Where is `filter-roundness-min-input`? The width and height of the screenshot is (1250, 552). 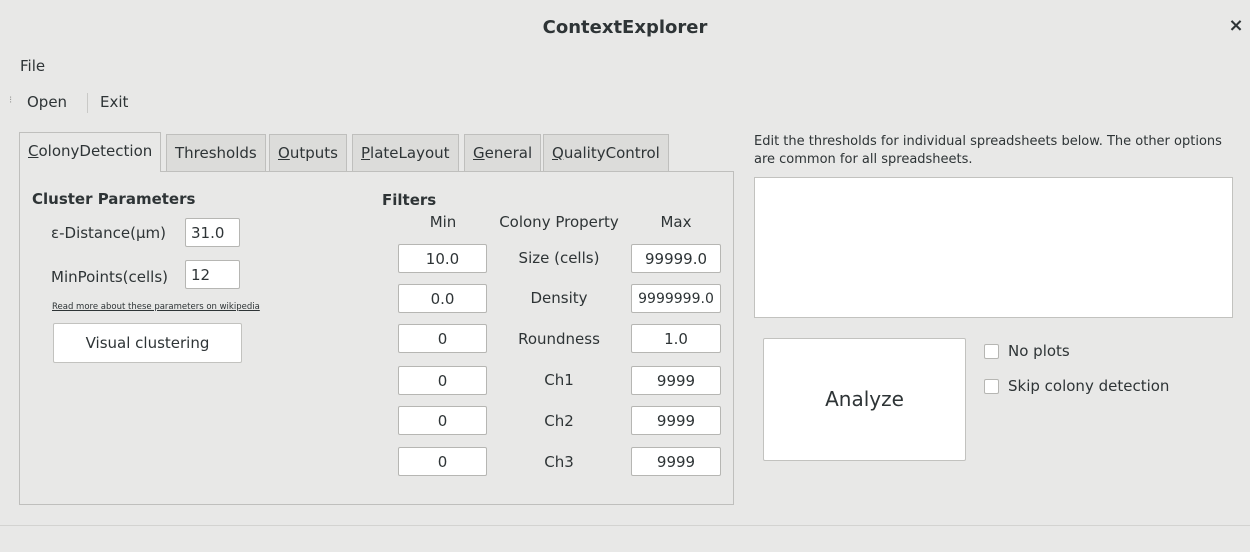
filter-roundness-min-input is located at coordinates (442, 338).